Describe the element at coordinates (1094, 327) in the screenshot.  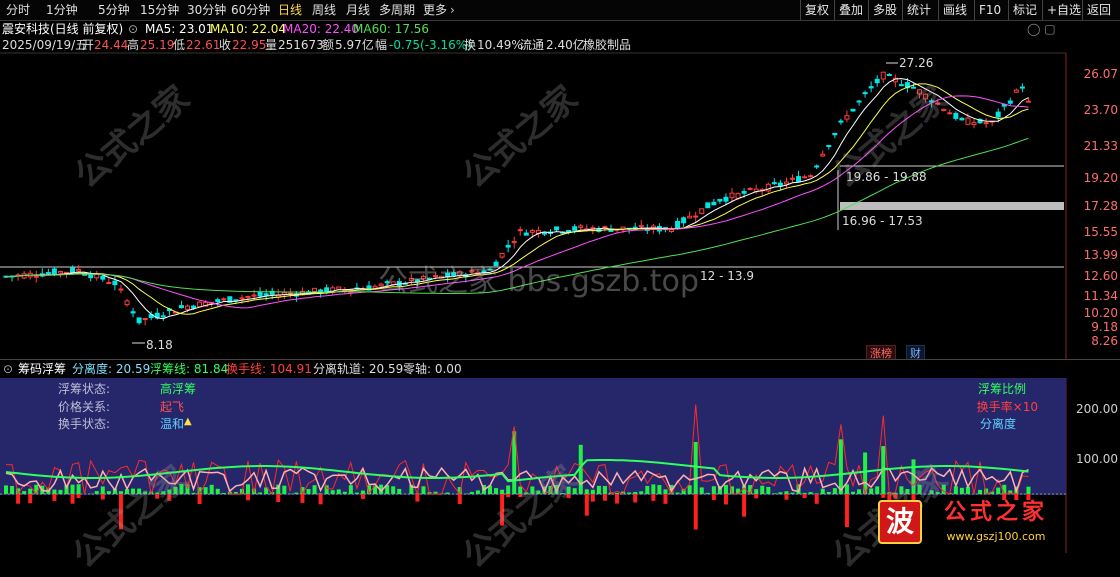
I see `price-tick: 9.18` at that location.